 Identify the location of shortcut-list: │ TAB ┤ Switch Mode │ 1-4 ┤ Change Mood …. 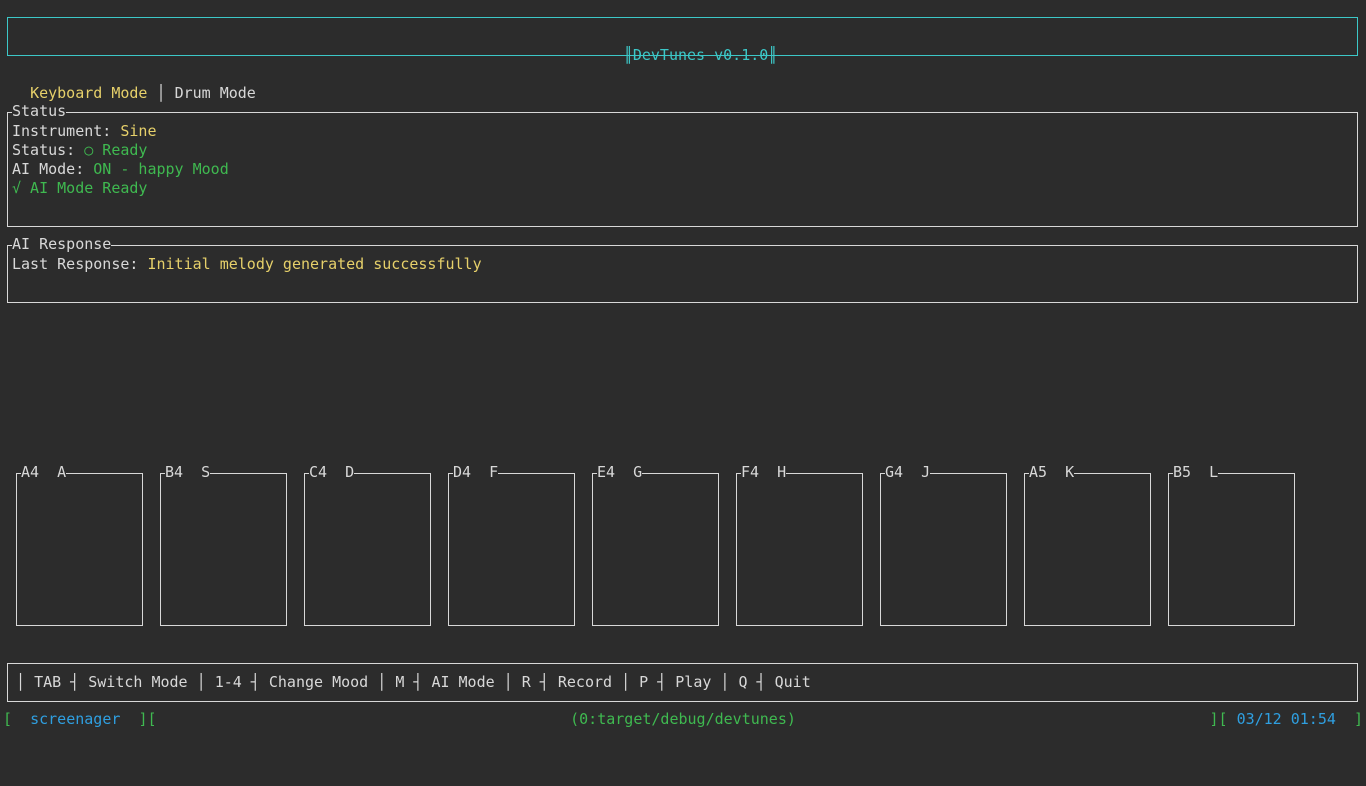
(413, 682).